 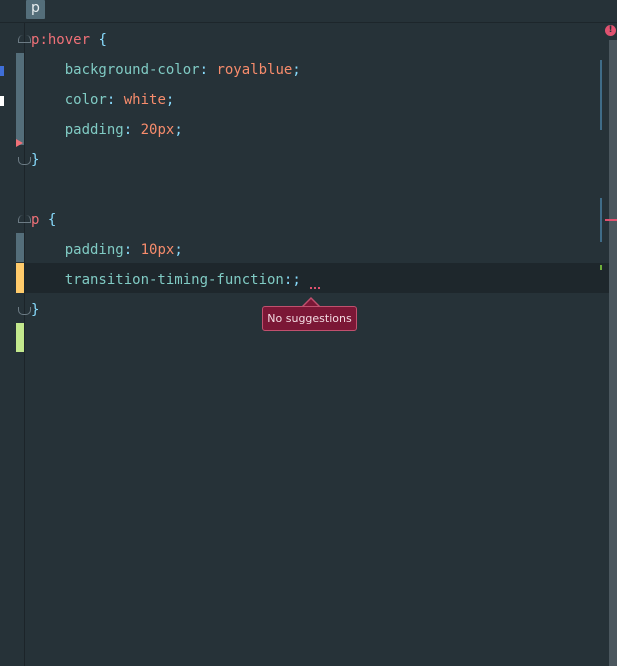 What do you see at coordinates (43, 220) in the screenshot?
I see `code-line-7: p {` at bounding box center [43, 220].